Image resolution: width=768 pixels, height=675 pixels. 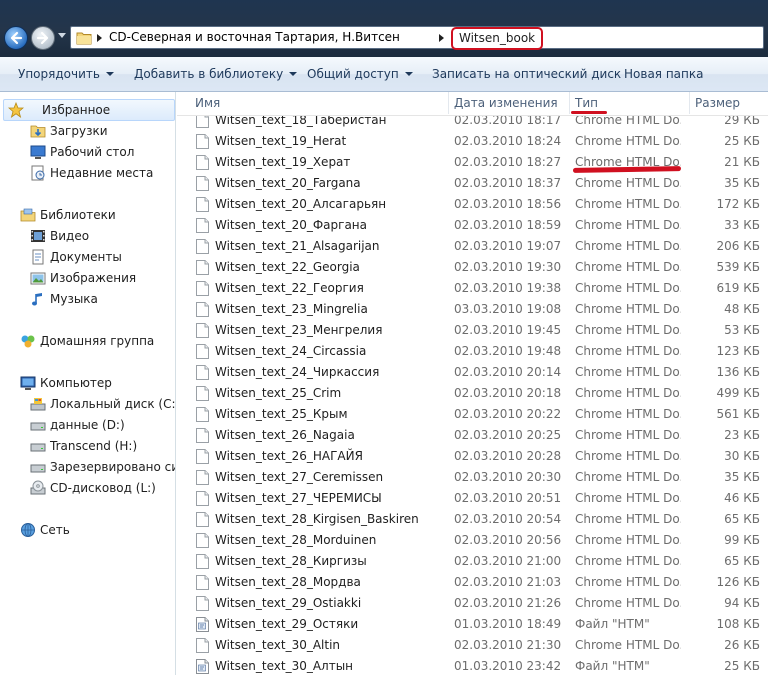 I want to click on file-size: 123 КБ, so click(x=738, y=351).